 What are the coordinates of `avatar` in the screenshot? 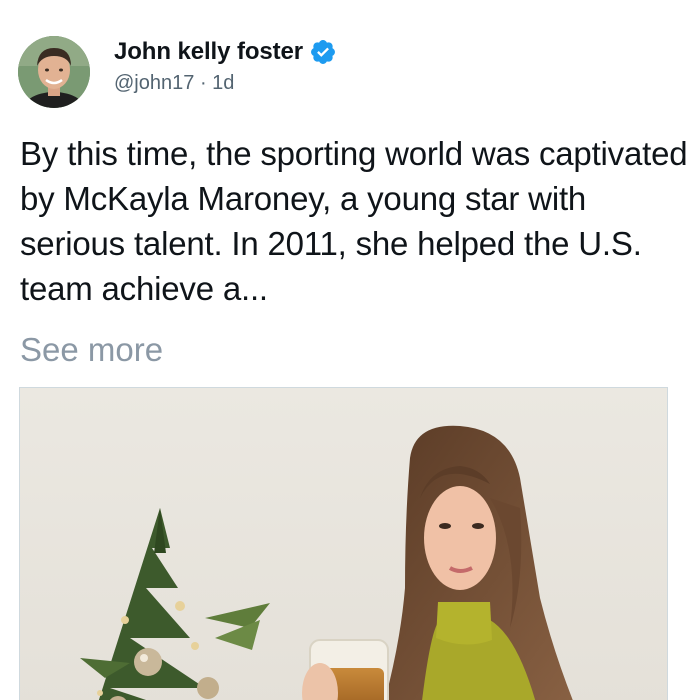 It's located at (54, 72).